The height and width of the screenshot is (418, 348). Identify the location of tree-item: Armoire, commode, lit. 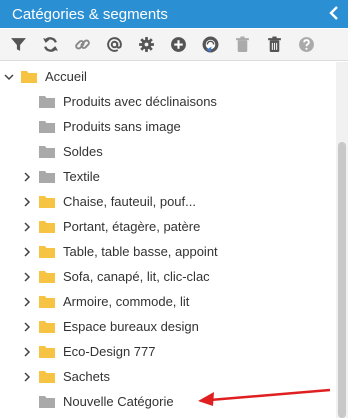
(104, 301).